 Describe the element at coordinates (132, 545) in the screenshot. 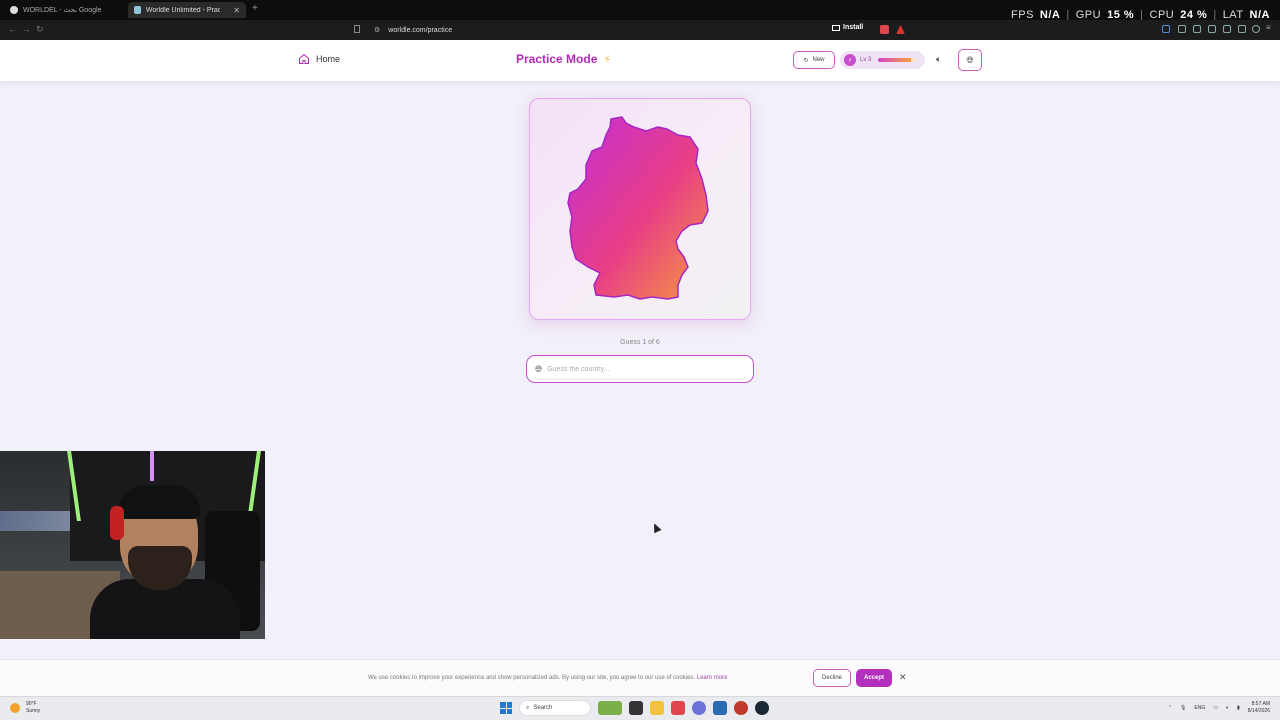

I see `webcam-overlay` at that location.